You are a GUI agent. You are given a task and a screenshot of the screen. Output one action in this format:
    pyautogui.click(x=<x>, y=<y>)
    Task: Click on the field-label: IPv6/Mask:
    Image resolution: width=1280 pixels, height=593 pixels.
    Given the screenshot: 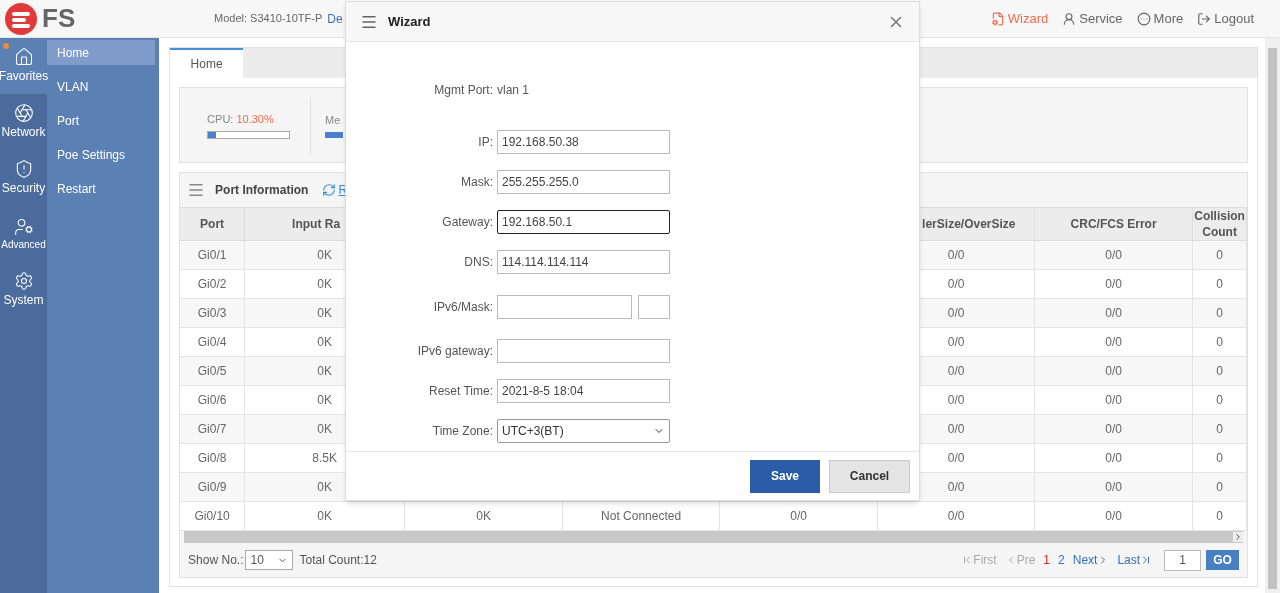 What is the action you would take?
    pyautogui.click(x=462, y=307)
    